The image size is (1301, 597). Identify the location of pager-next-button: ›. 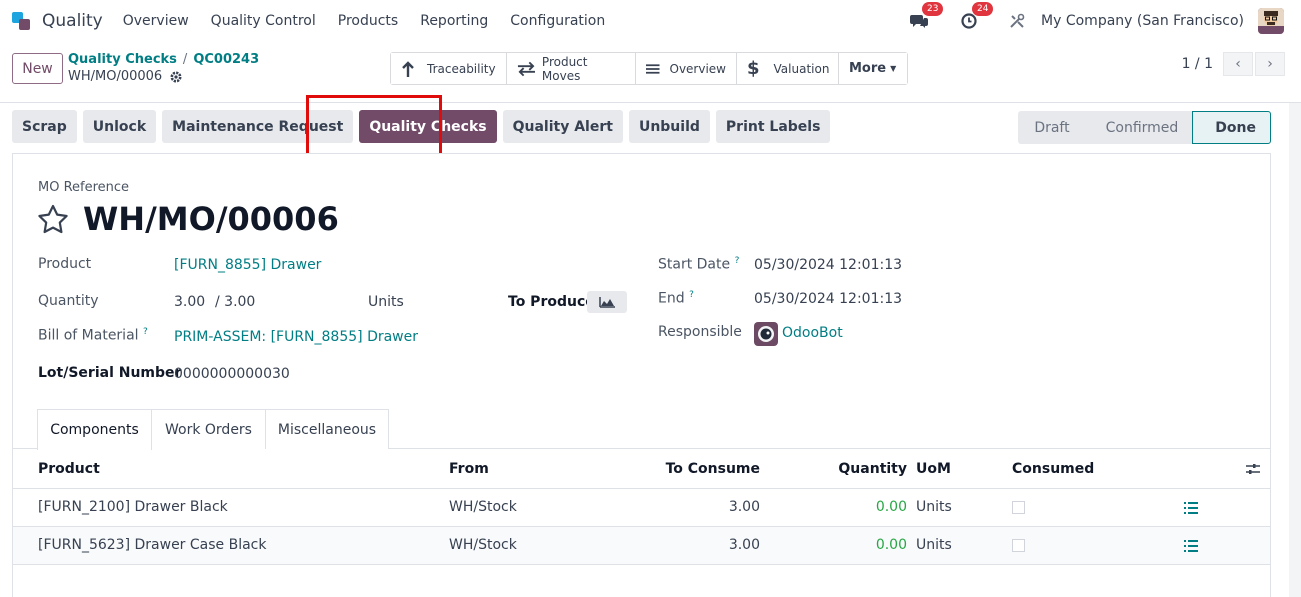
(1270, 64).